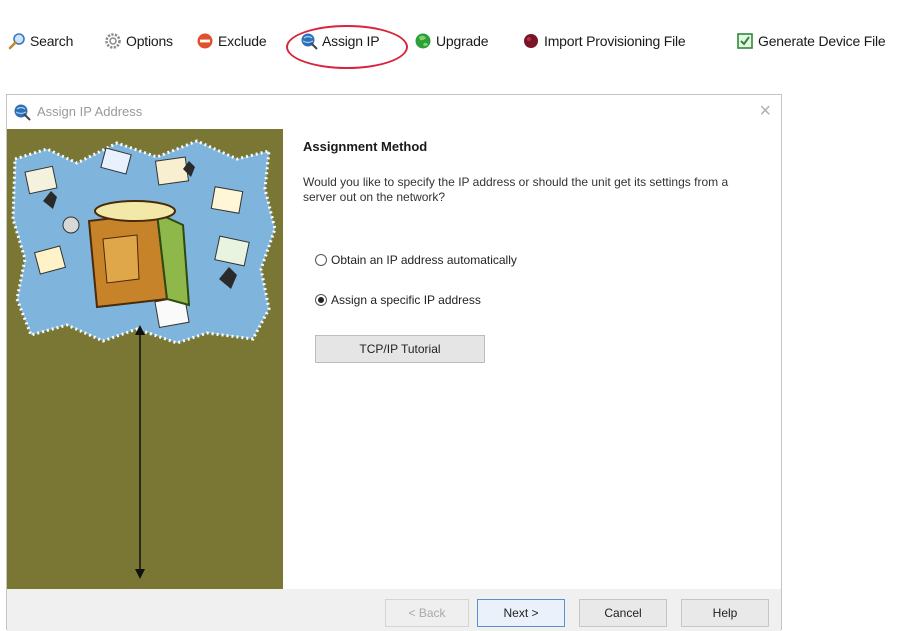  I want to click on cancel-button: Cancel, so click(623, 613).